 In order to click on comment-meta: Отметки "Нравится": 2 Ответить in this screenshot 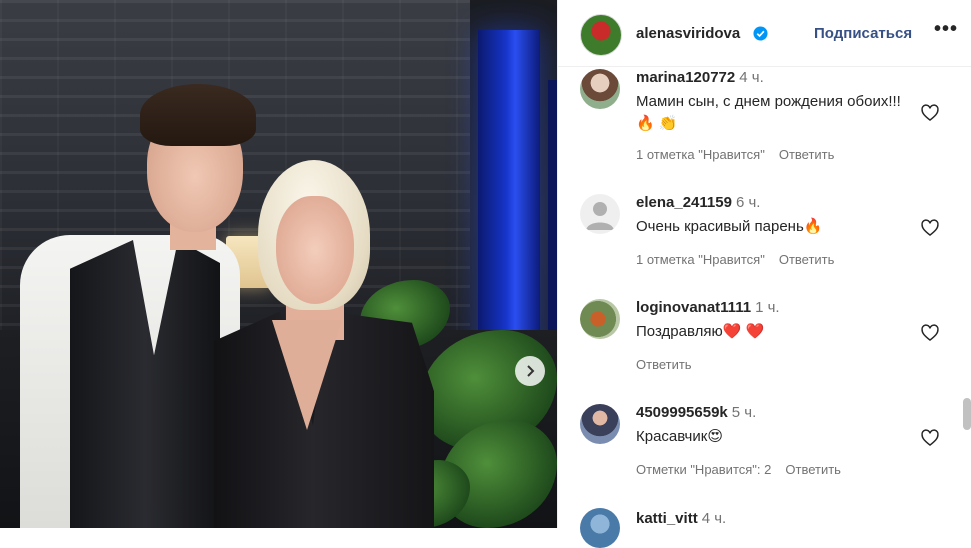, I will do `click(745, 469)`.